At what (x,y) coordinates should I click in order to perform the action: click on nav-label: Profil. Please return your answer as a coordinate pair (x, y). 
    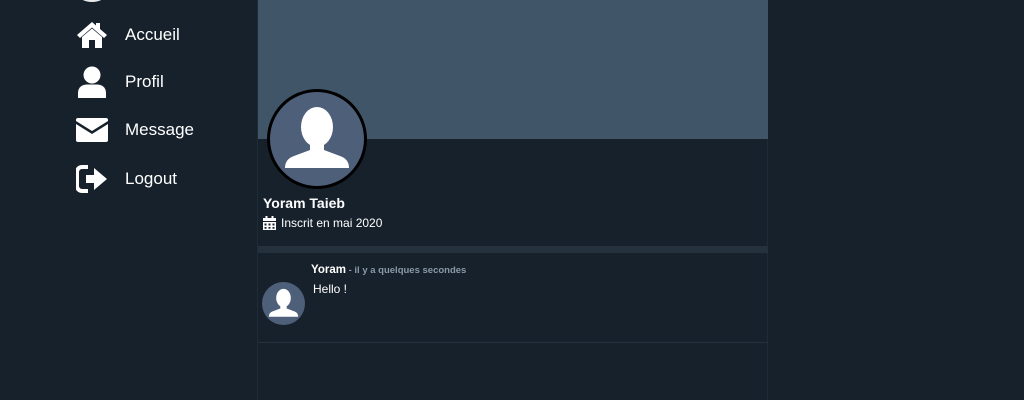
    Looking at the image, I should click on (144, 81).